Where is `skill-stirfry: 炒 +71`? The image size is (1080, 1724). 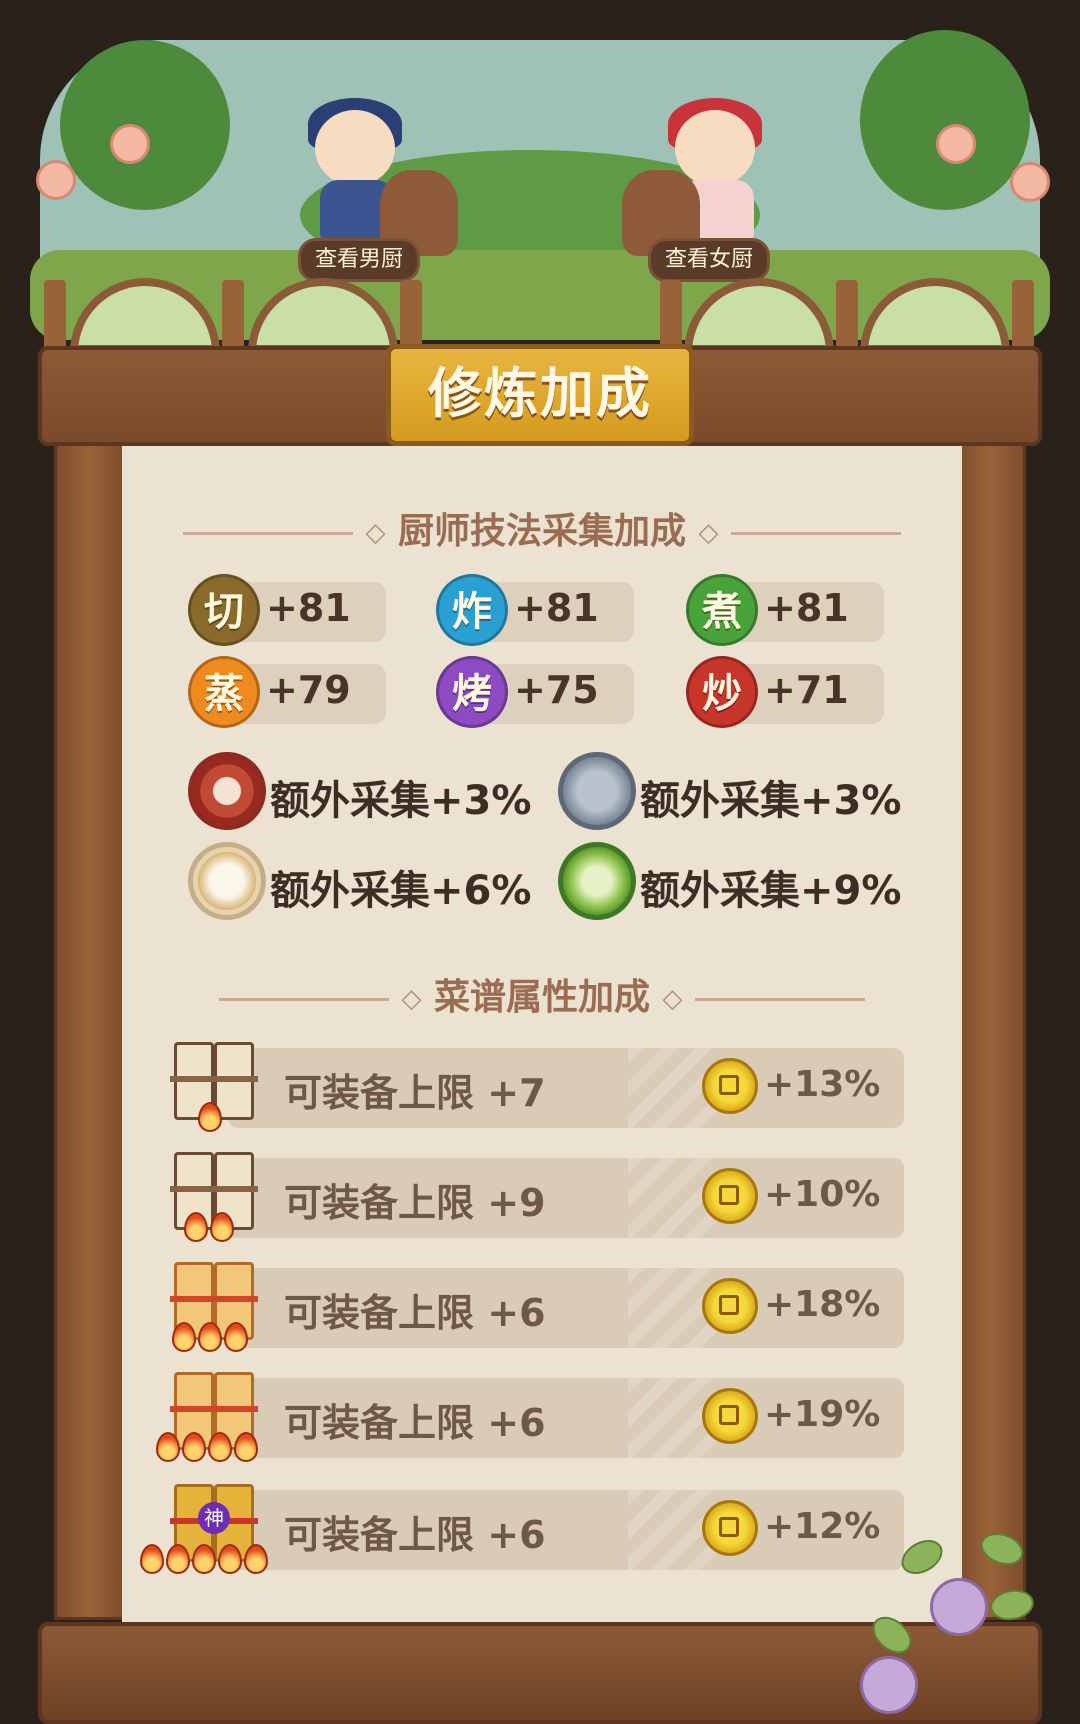
skill-stirfry: 炒 +71 is located at coordinates (786, 692).